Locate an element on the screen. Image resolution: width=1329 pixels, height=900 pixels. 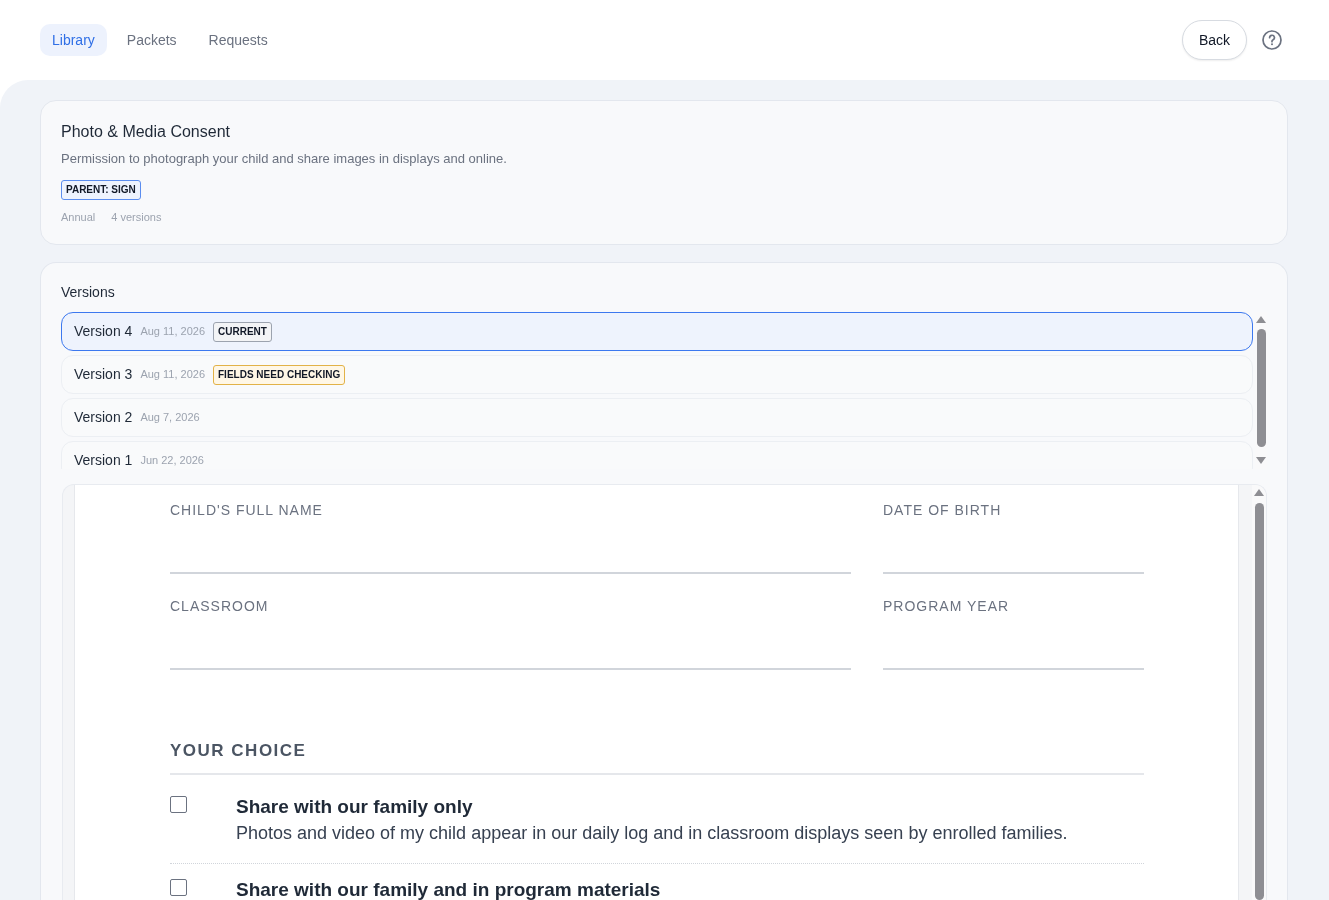
section-title: Versions is located at coordinates (88, 292).